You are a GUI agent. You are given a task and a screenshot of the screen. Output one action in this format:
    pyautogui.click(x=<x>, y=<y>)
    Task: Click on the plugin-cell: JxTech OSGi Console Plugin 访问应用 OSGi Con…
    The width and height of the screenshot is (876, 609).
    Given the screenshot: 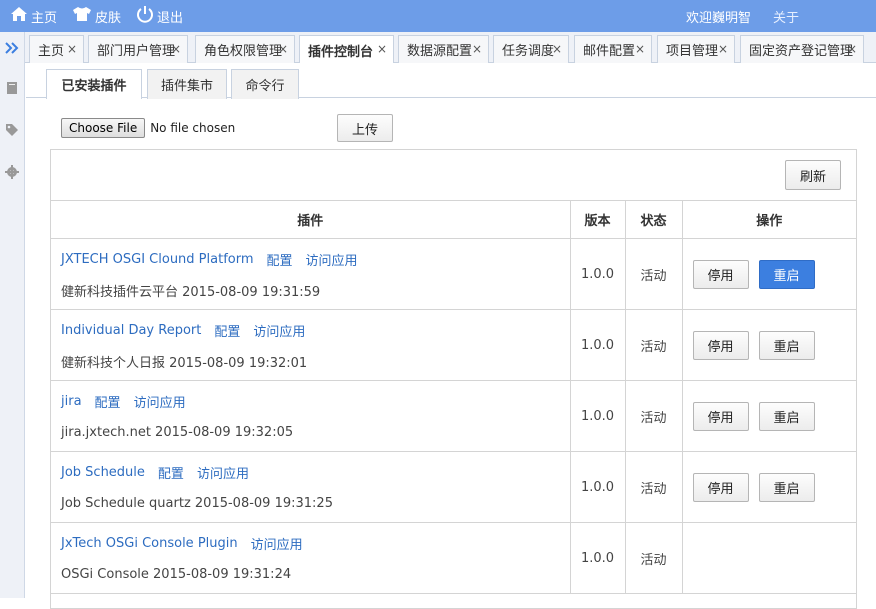 What is the action you would take?
    pyautogui.click(x=310, y=558)
    